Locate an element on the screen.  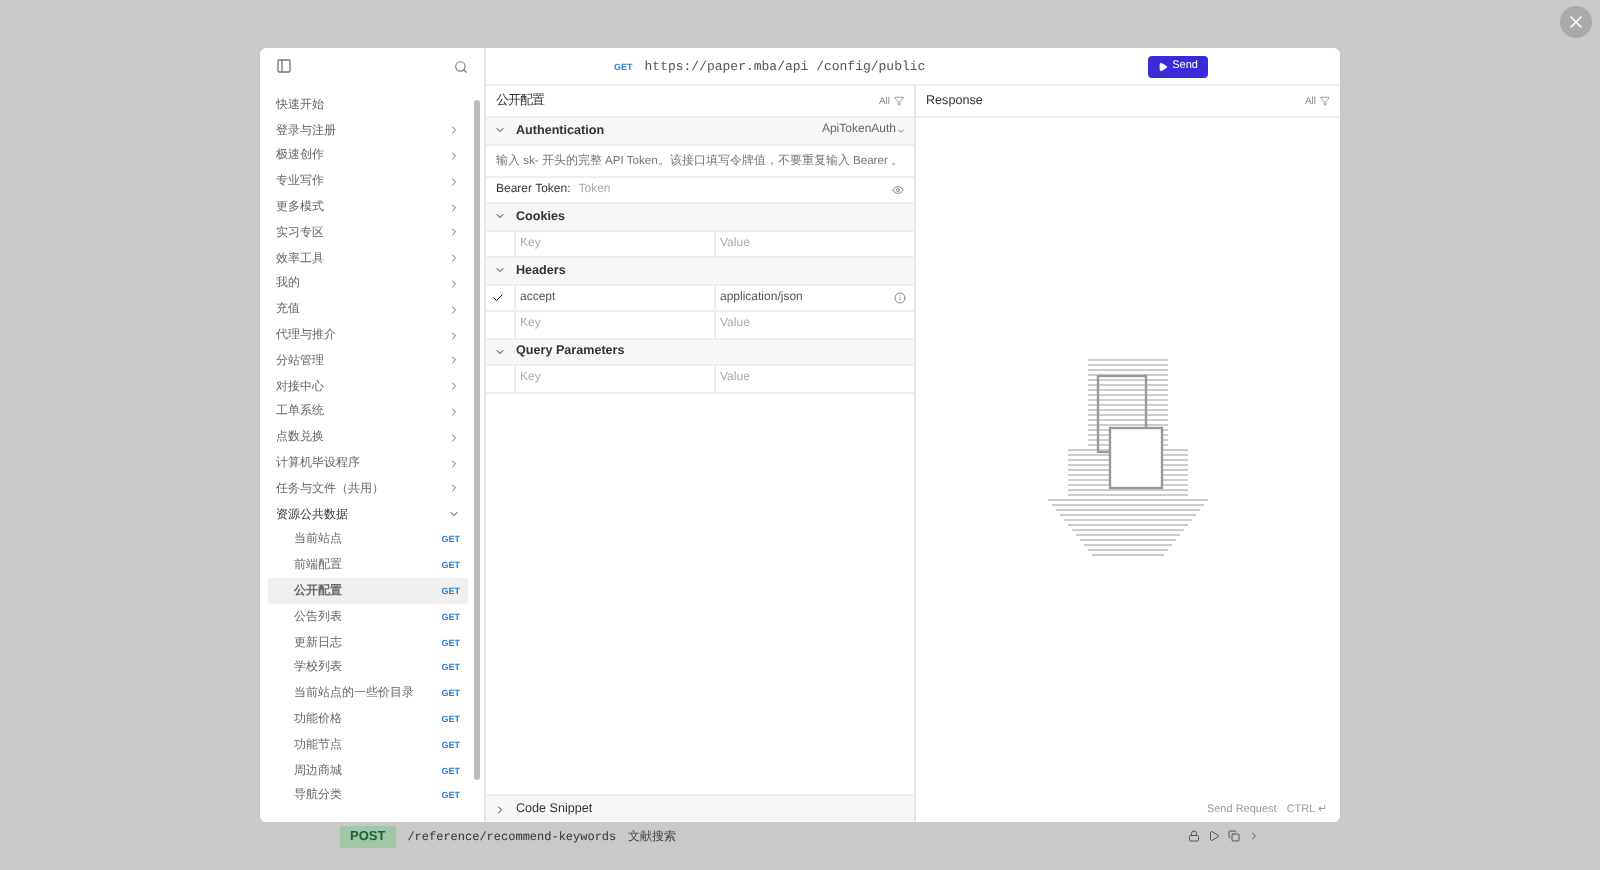
close-icon is located at coordinates (1576, 22).